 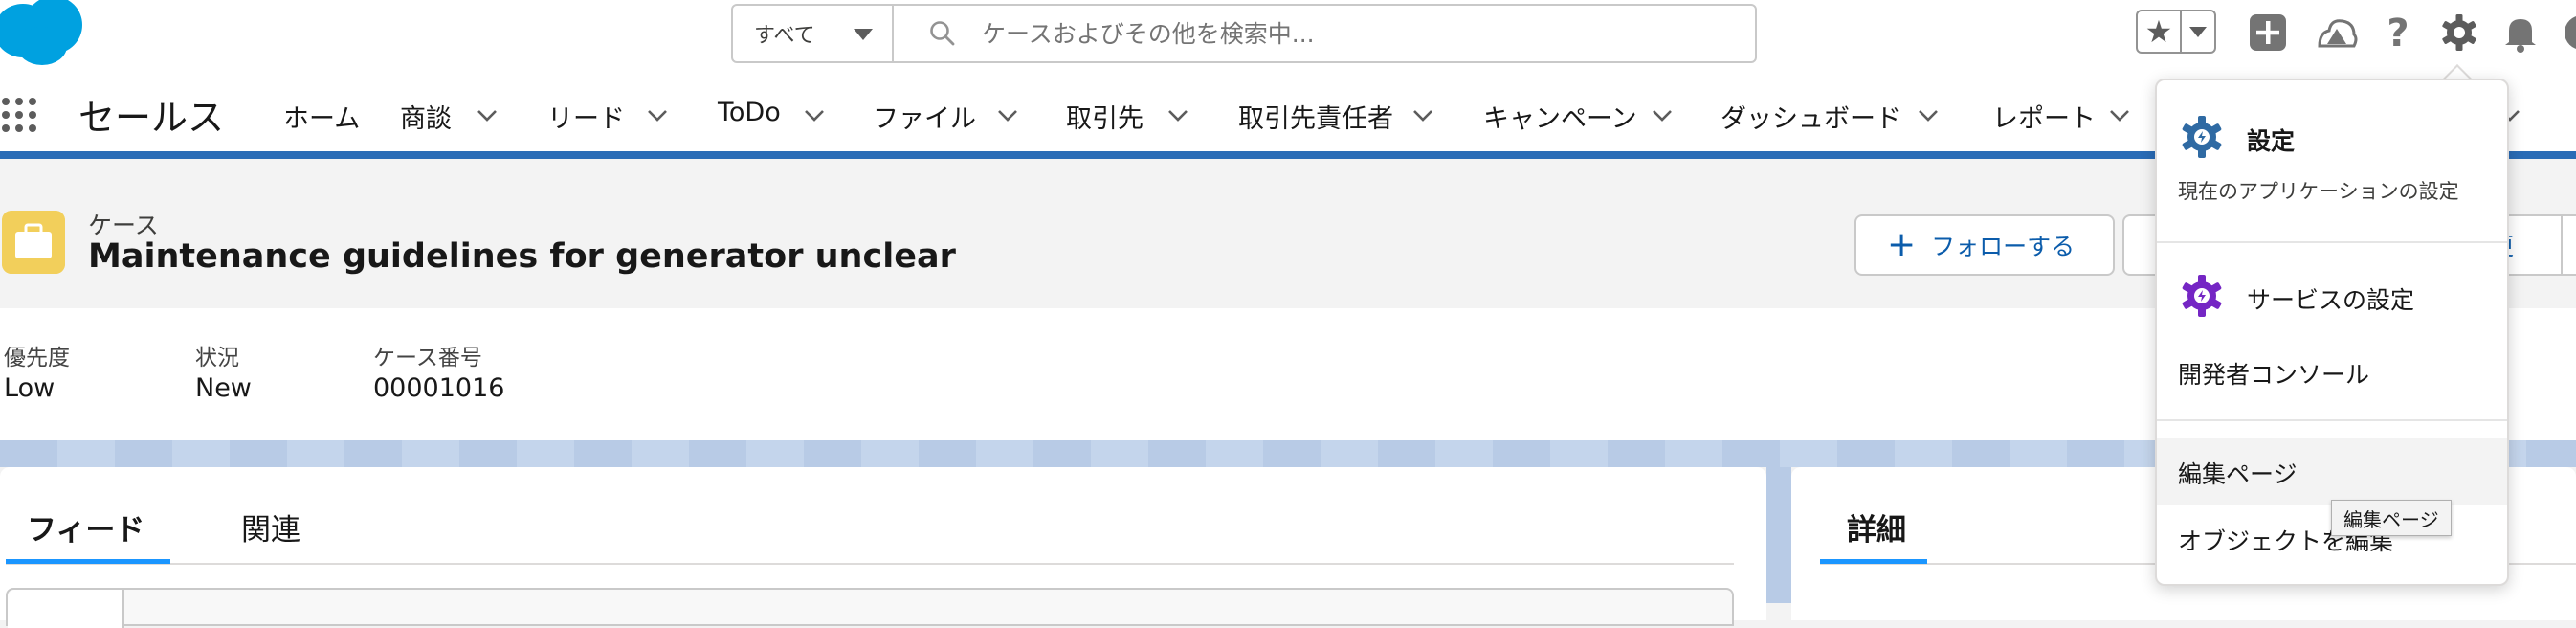 What do you see at coordinates (2273, 373) in the screenshot?
I see `menu-item-developer-console: 開発者コンソール` at bounding box center [2273, 373].